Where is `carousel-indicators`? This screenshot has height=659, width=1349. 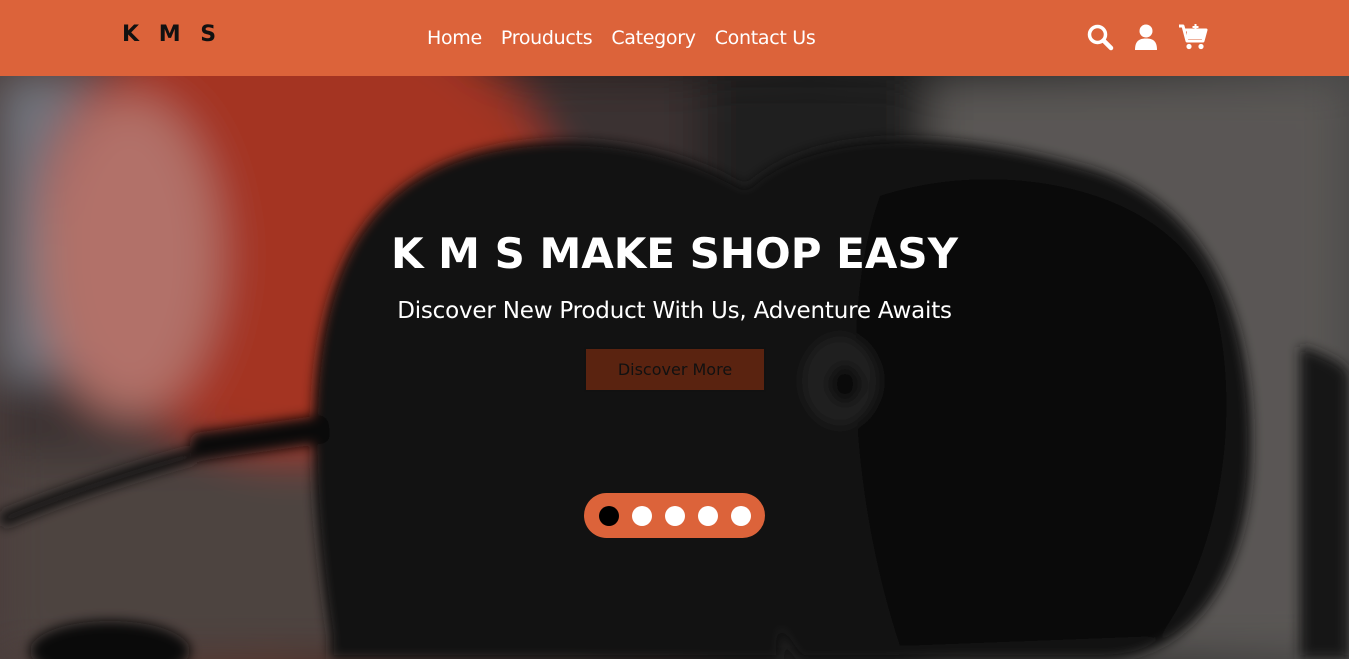
carousel-indicators is located at coordinates (674, 515).